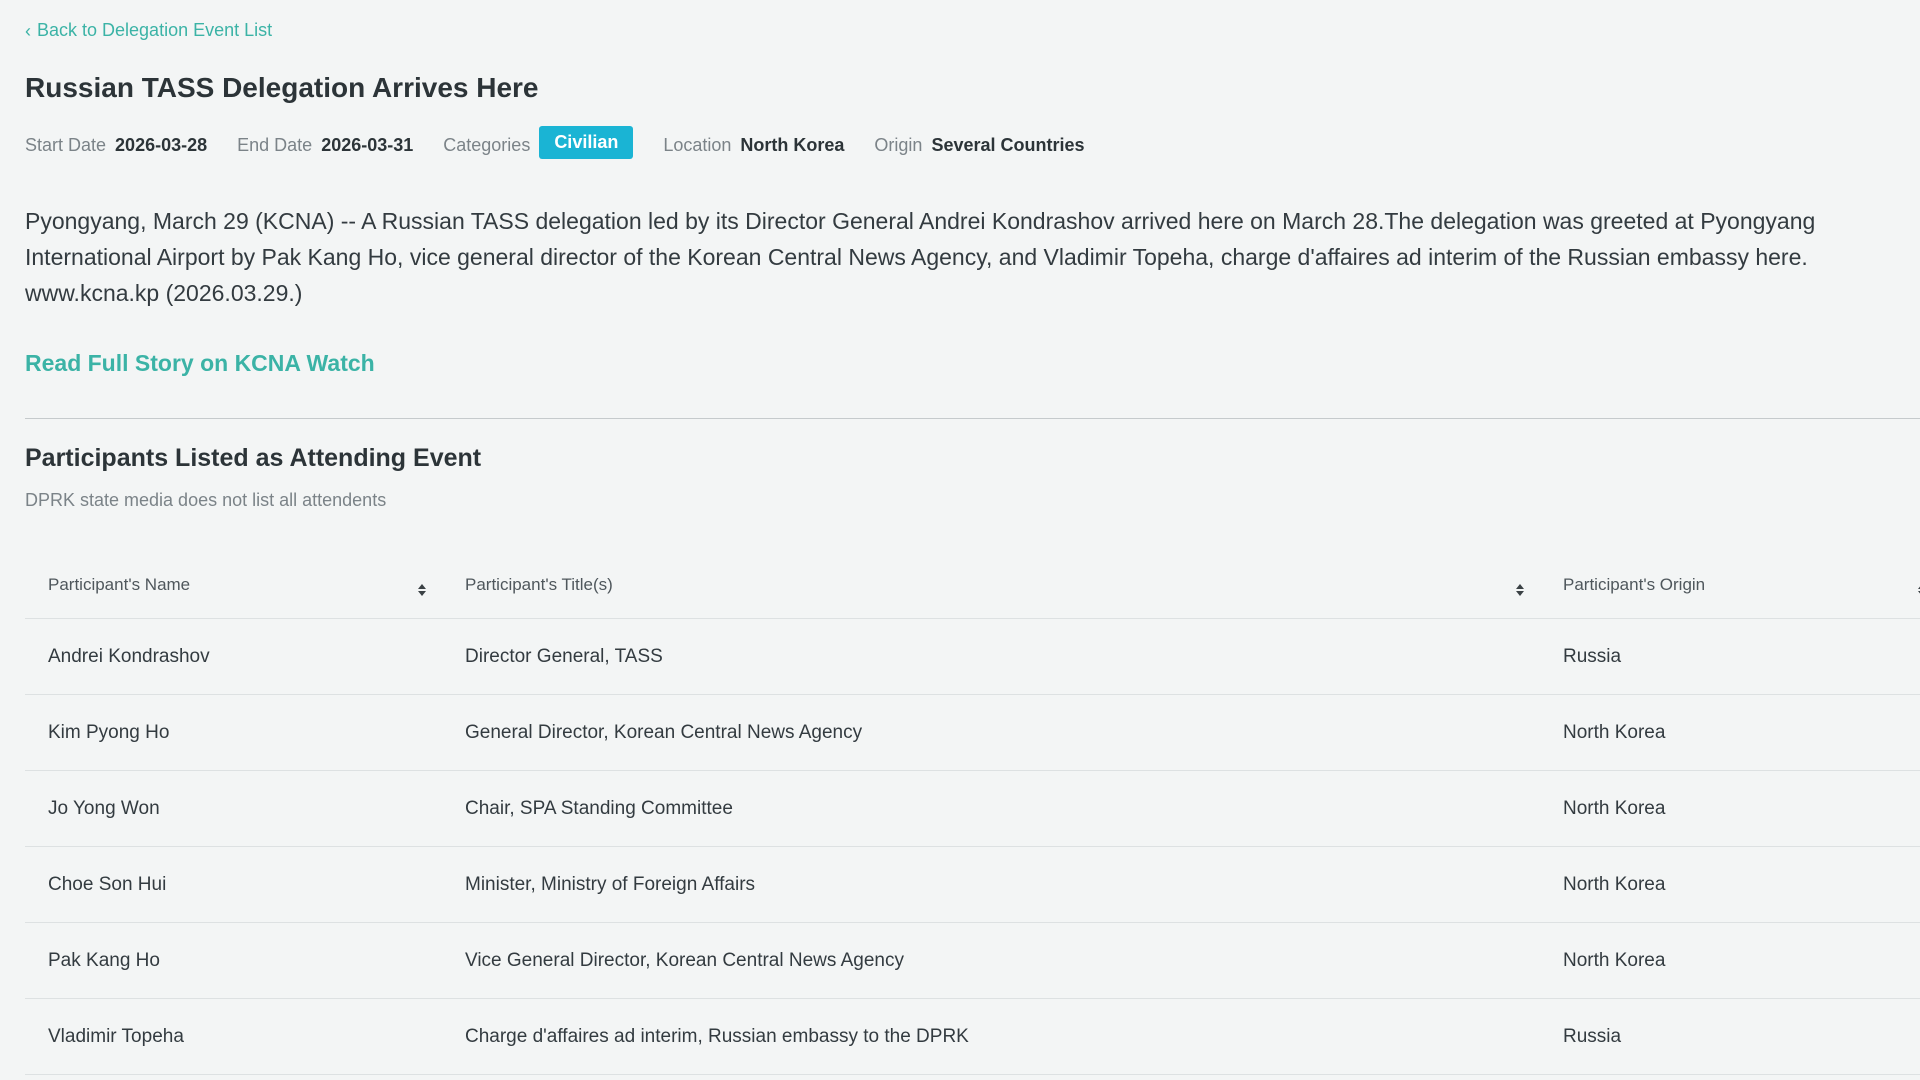  What do you see at coordinates (991, 585) in the screenshot?
I see `column-header-title: Participant's Title(s)` at bounding box center [991, 585].